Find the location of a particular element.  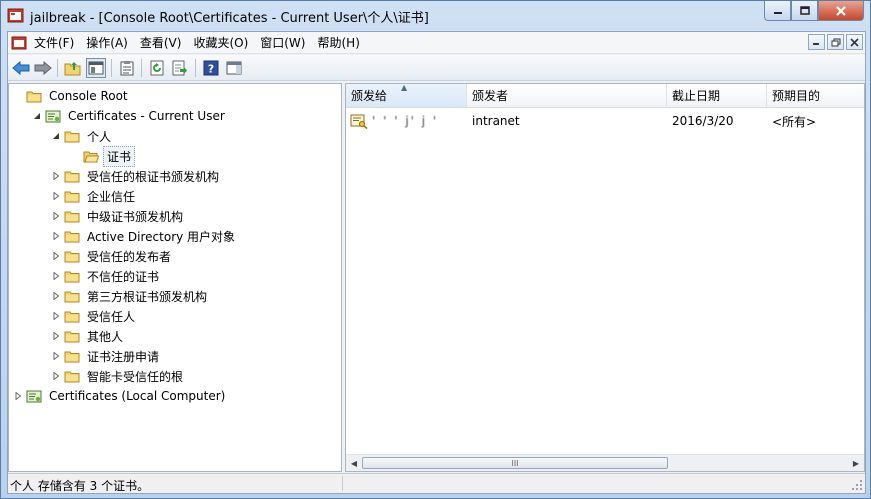

export-list-button is located at coordinates (180, 68).